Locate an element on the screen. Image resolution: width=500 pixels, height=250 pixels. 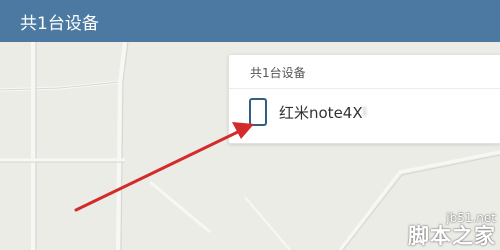
header-title: 共1台设备 is located at coordinates (59, 23).